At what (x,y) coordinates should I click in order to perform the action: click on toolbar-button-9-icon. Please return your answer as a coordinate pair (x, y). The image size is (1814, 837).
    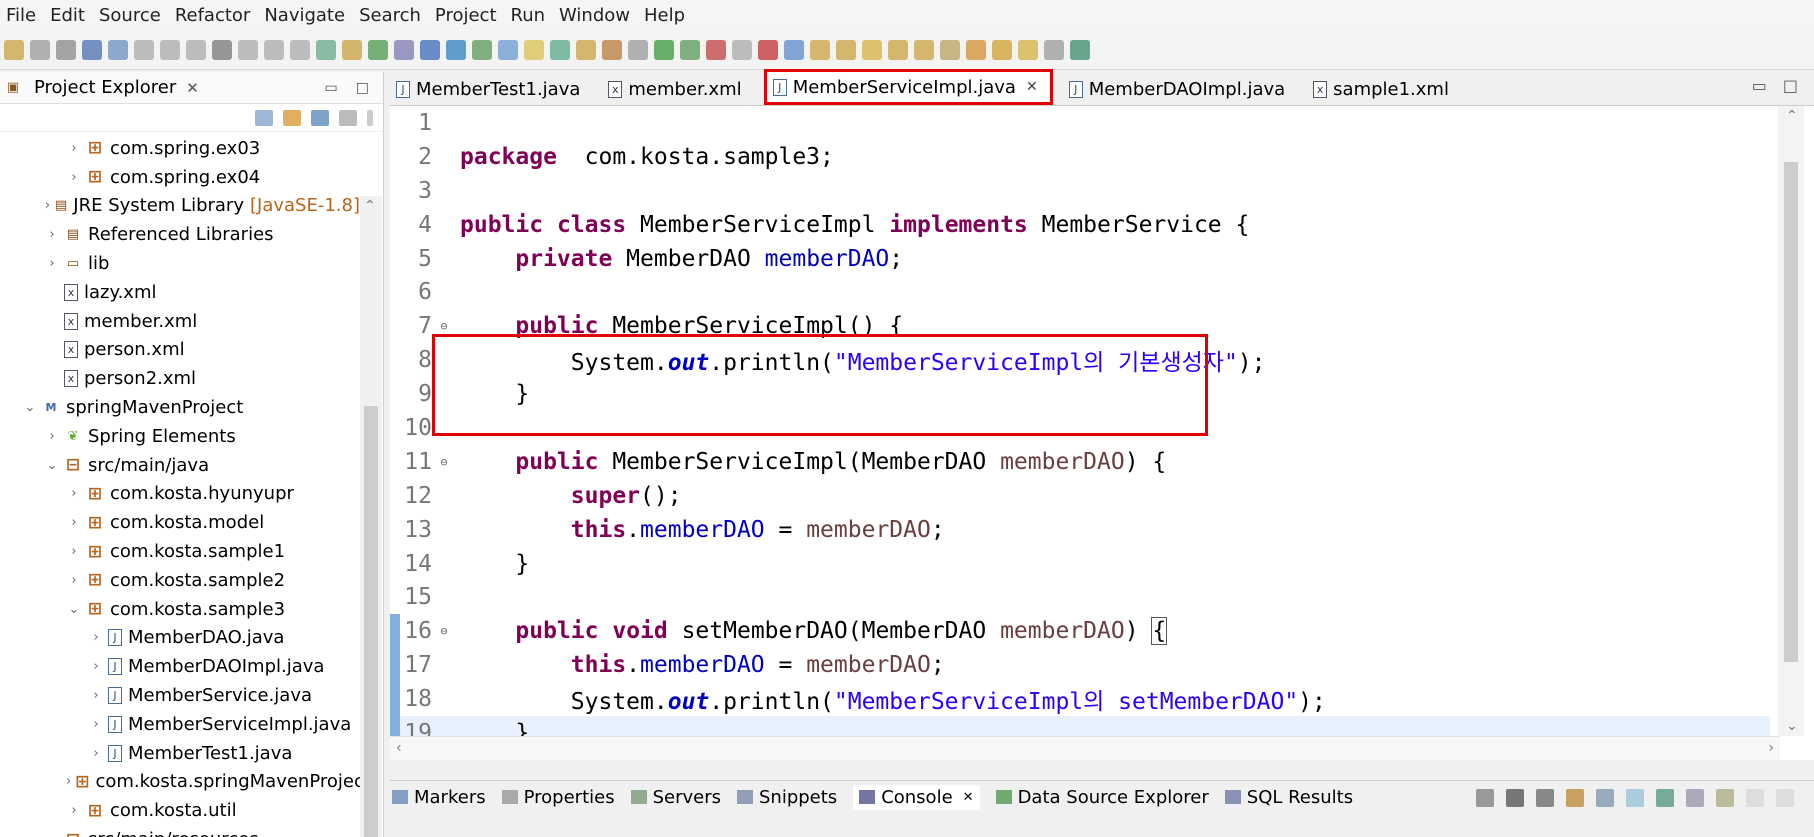
    Looking at the image, I should click on (222, 49).